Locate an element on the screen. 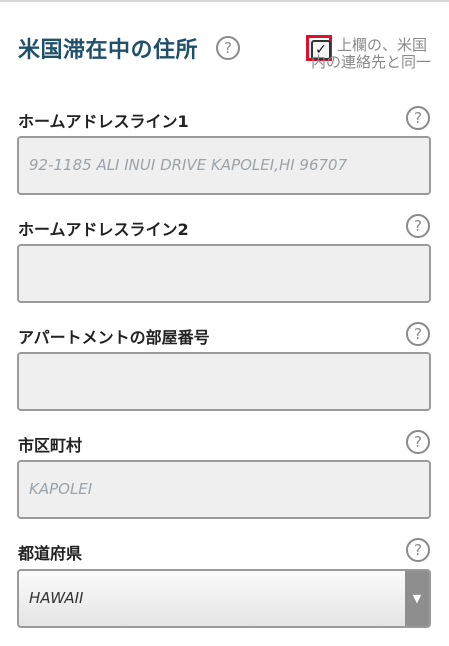 The height and width of the screenshot is (646, 449). apartment-help-icon: ? is located at coordinates (418, 334).